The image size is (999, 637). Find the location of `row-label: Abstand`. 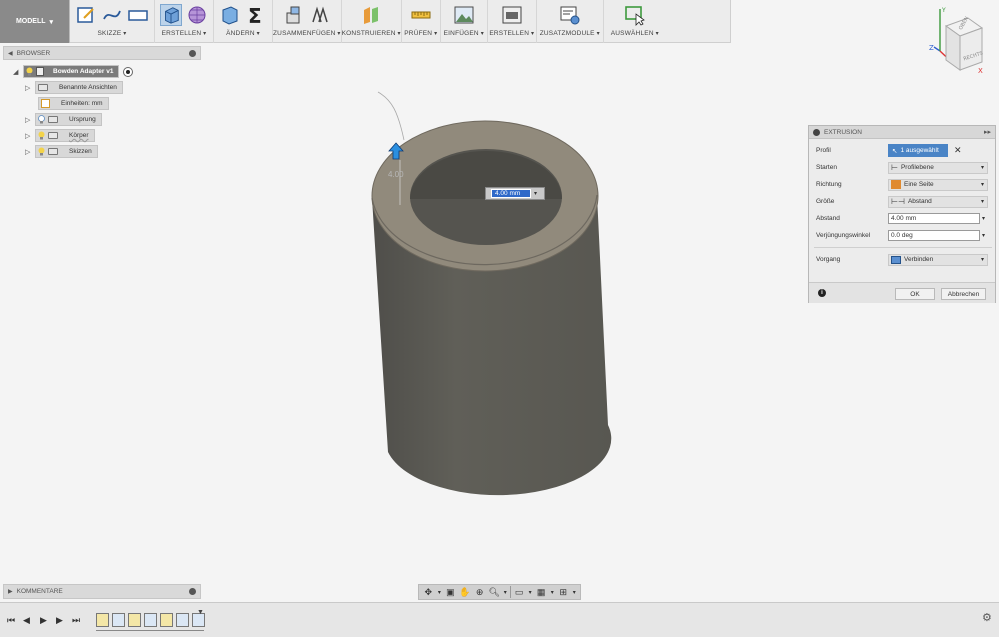

row-label: Abstand is located at coordinates (828, 218).